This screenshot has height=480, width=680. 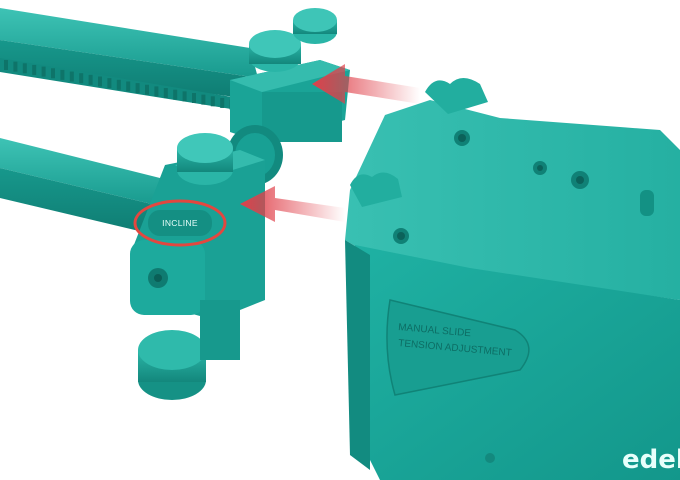 I want to click on incline-label: INCLINE, so click(x=180, y=223).